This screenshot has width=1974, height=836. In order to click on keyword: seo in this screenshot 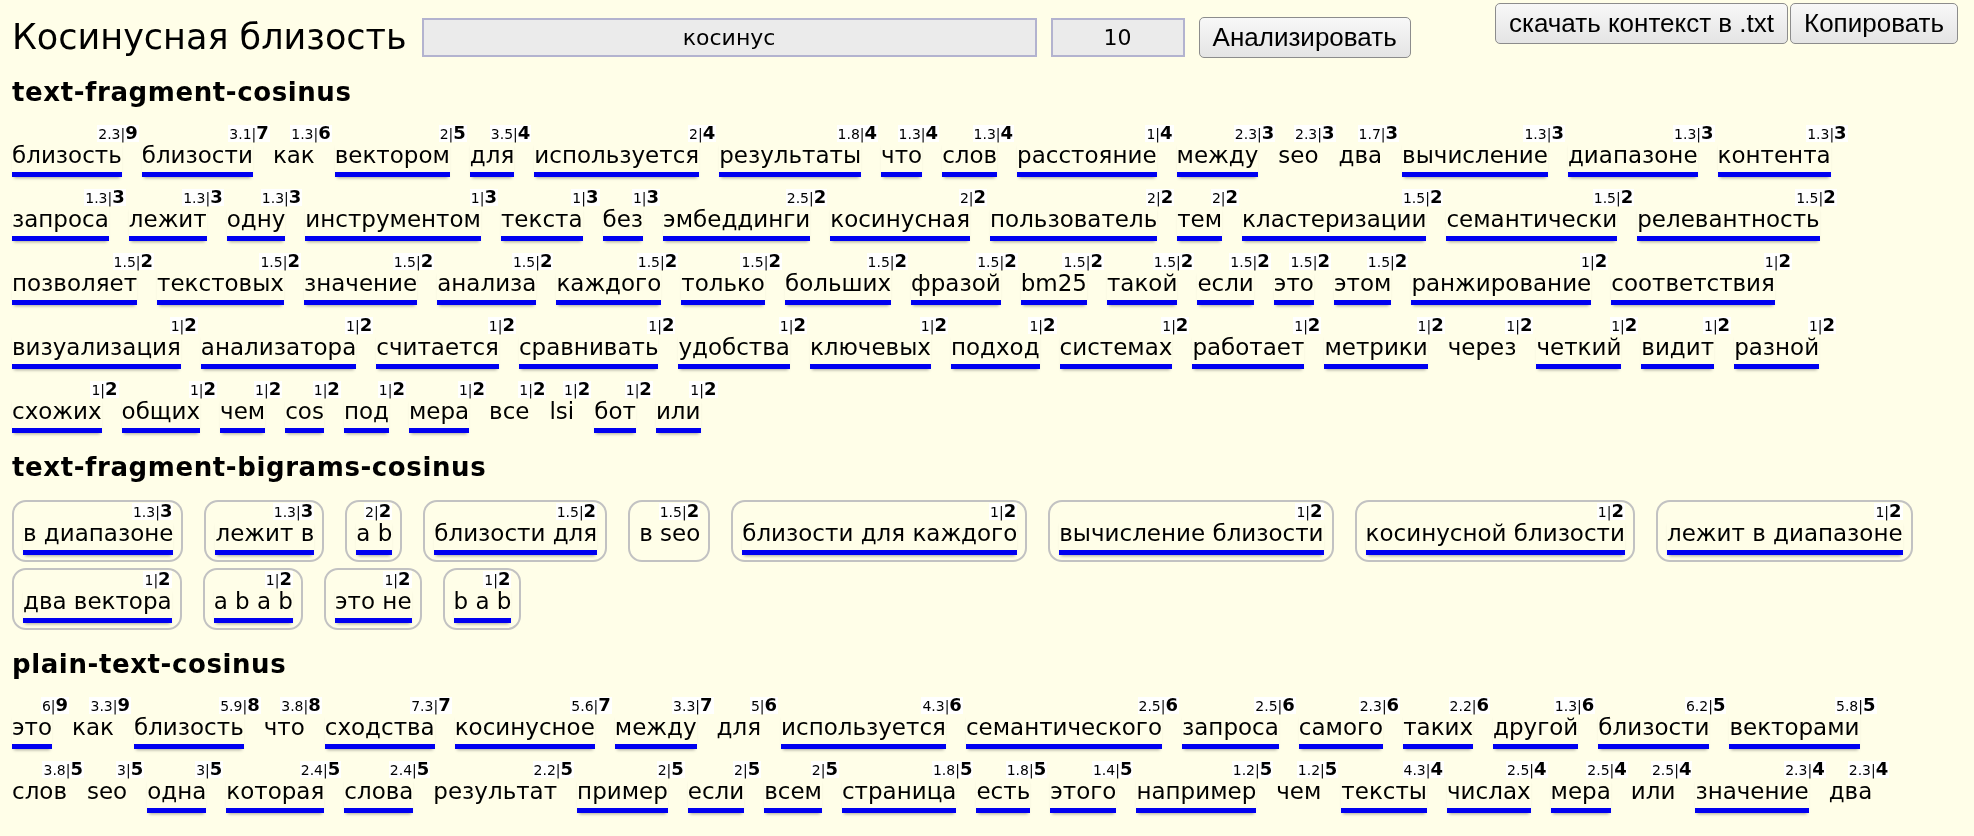, I will do `click(107, 792)`.